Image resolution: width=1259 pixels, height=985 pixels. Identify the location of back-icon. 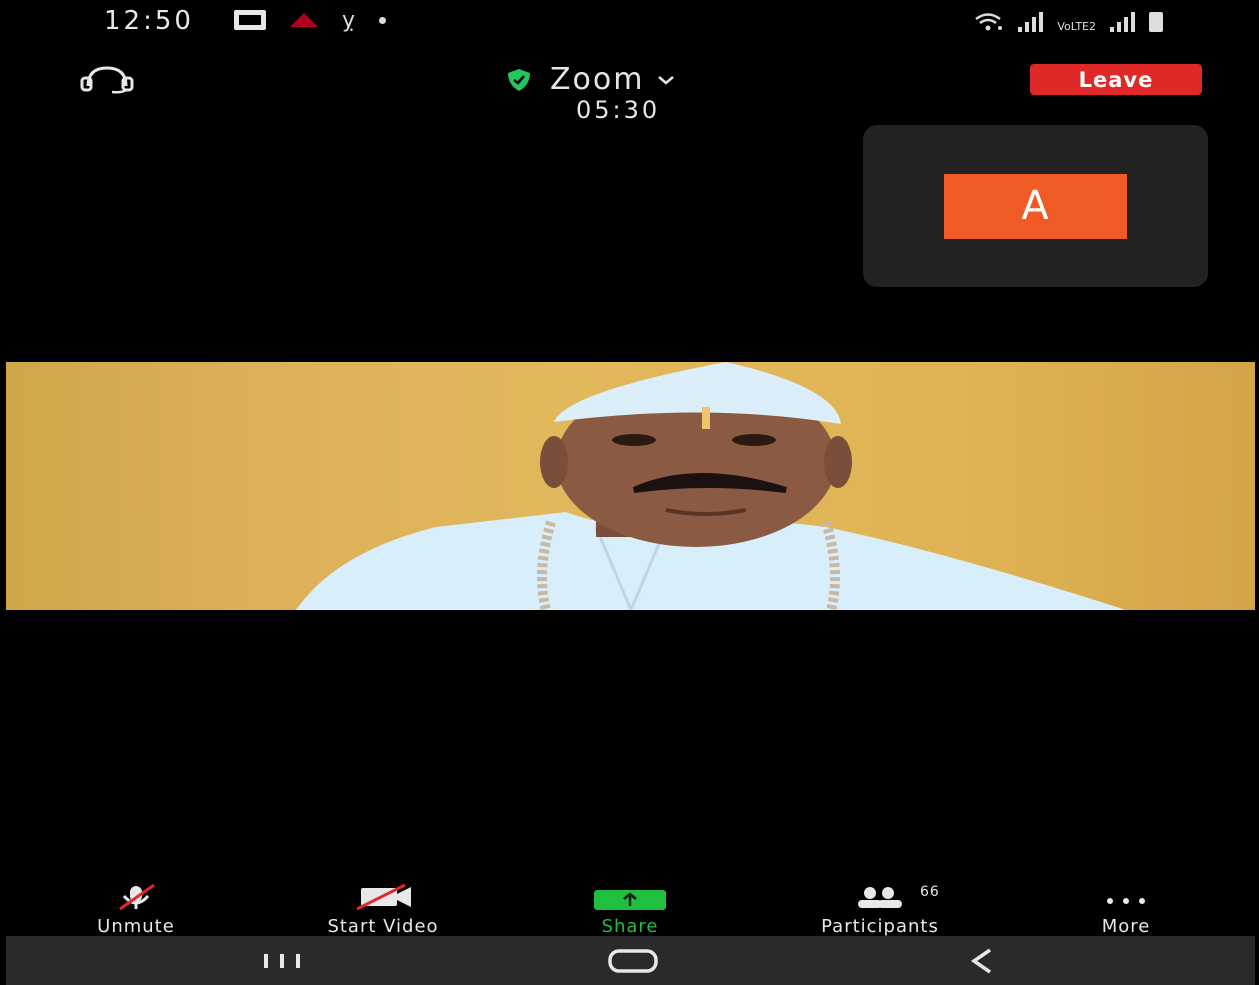
(981, 960).